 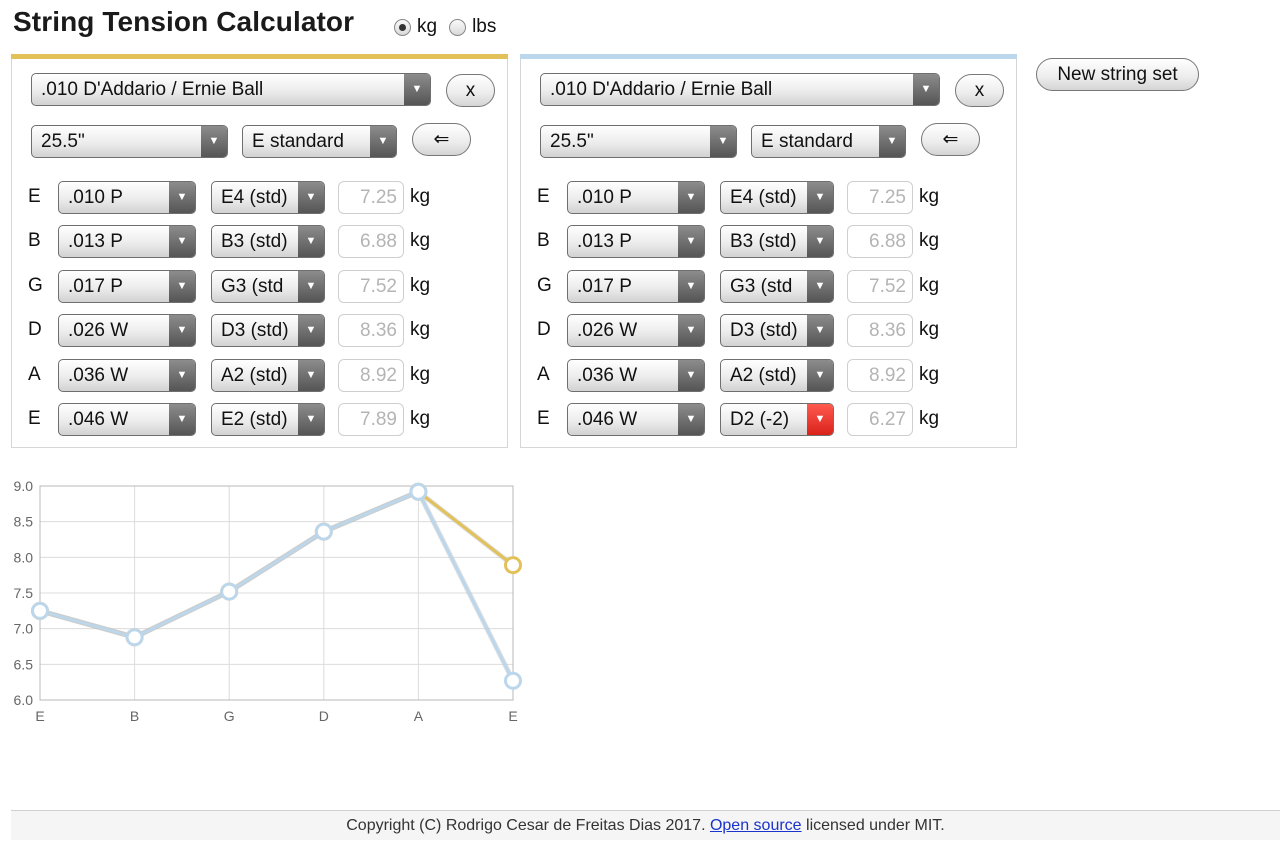 I want to click on y-tick-label: 7.0, so click(x=24, y=629).